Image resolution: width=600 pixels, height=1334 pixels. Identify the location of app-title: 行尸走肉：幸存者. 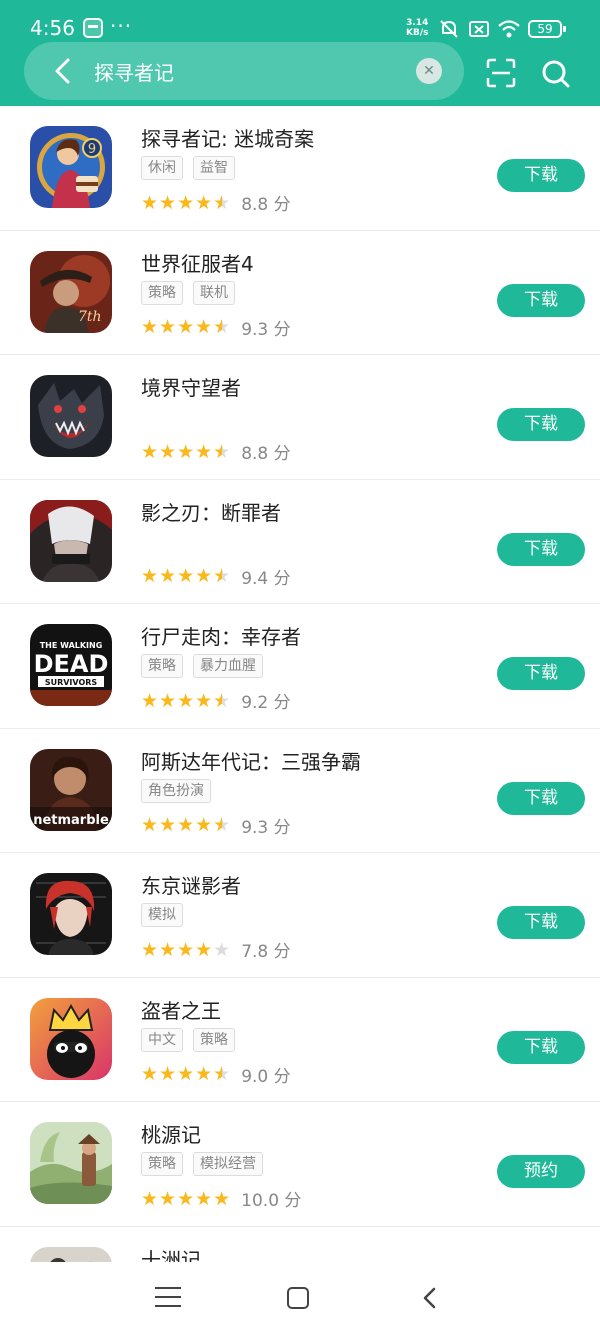
(221, 637).